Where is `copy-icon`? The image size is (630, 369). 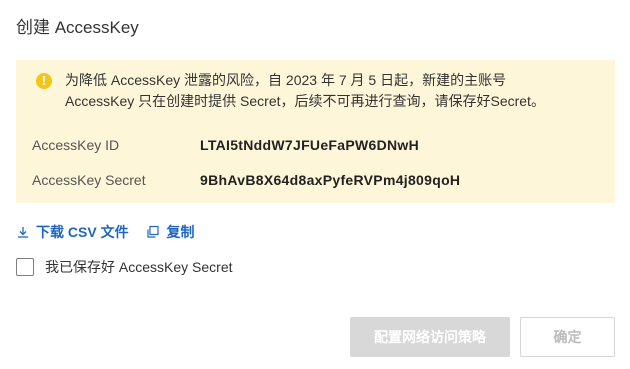
copy-icon is located at coordinates (153, 232).